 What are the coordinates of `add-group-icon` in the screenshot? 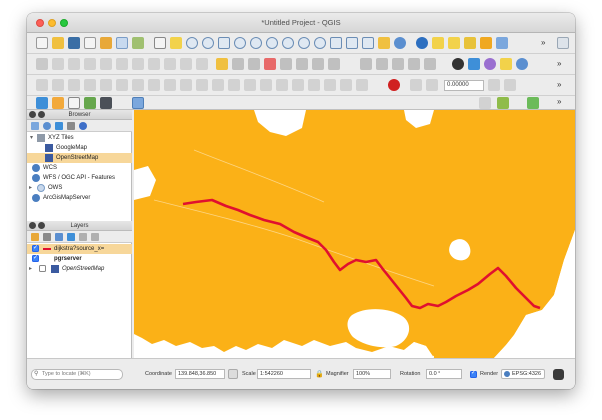 It's located at (47, 237).